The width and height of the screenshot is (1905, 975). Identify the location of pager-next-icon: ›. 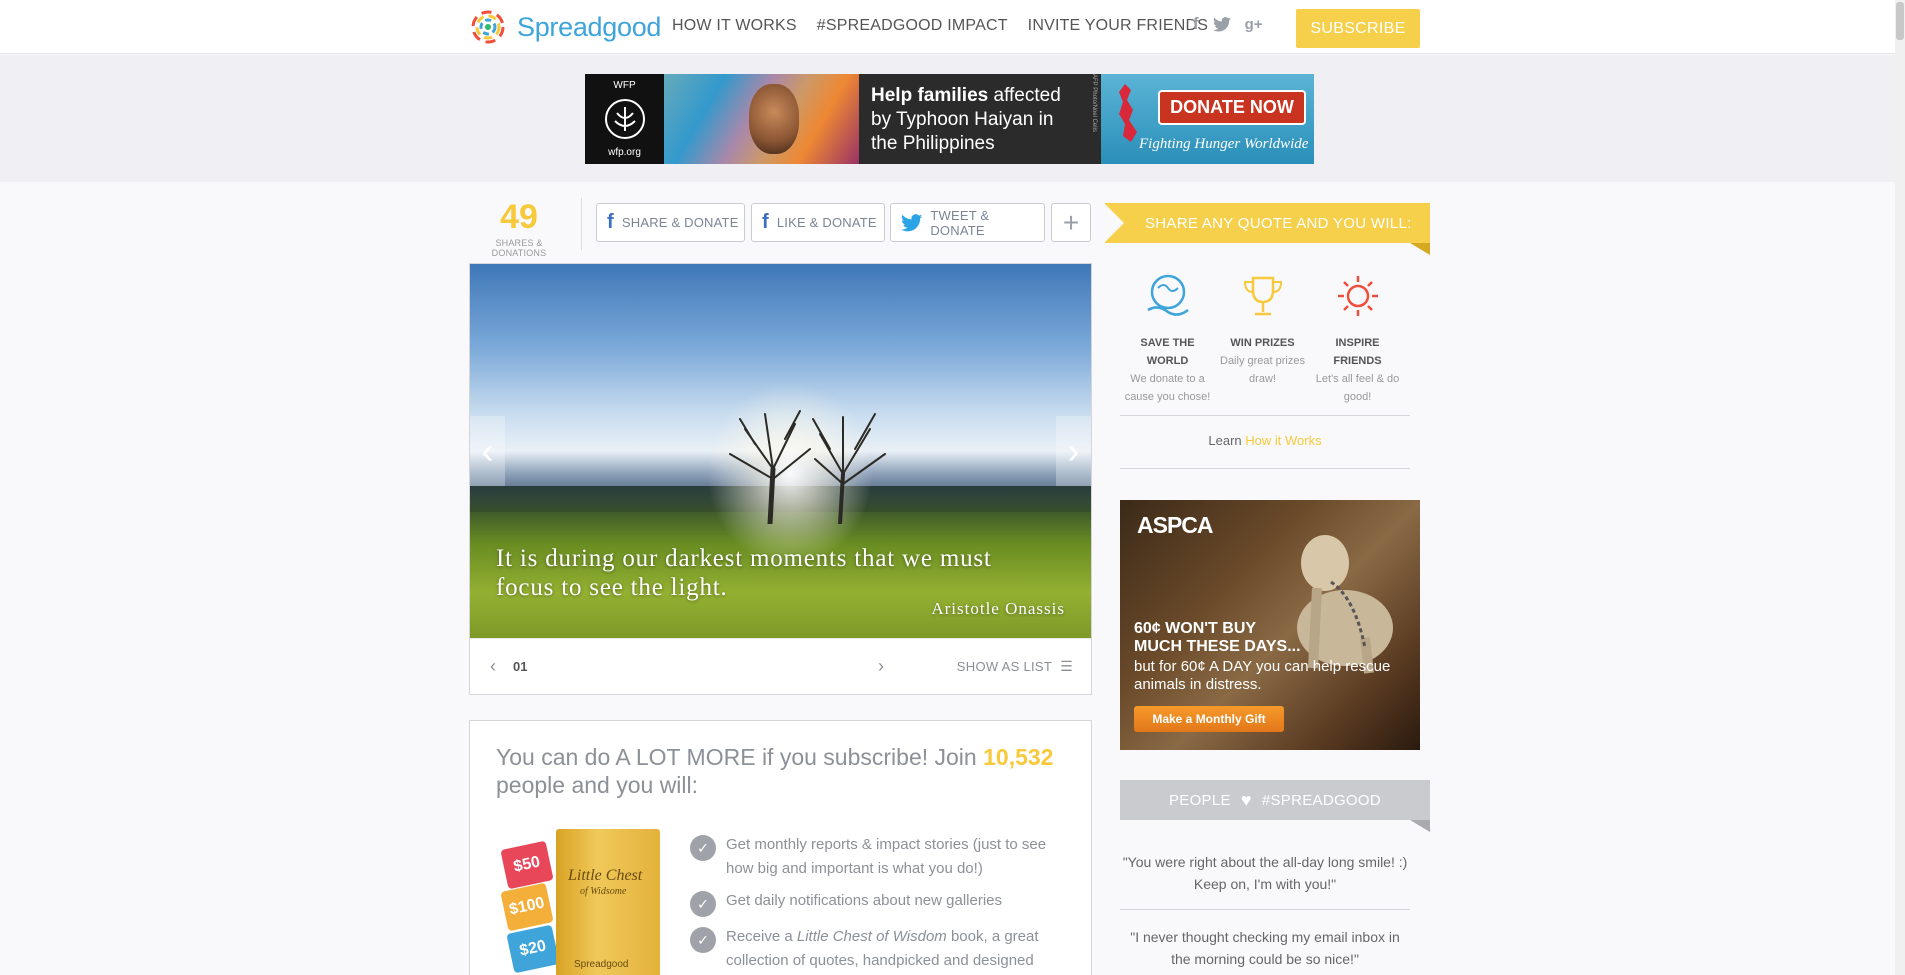
(881, 666).